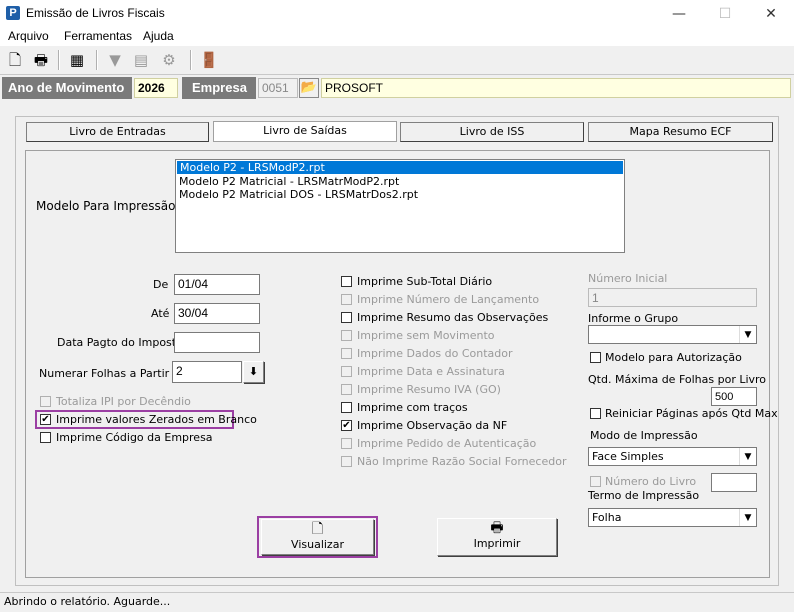 This screenshot has height=612, width=794. Describe the element at coordinates (253, 372) in the screenshot. I see `download-arrow-icon: ⬇` at that location.